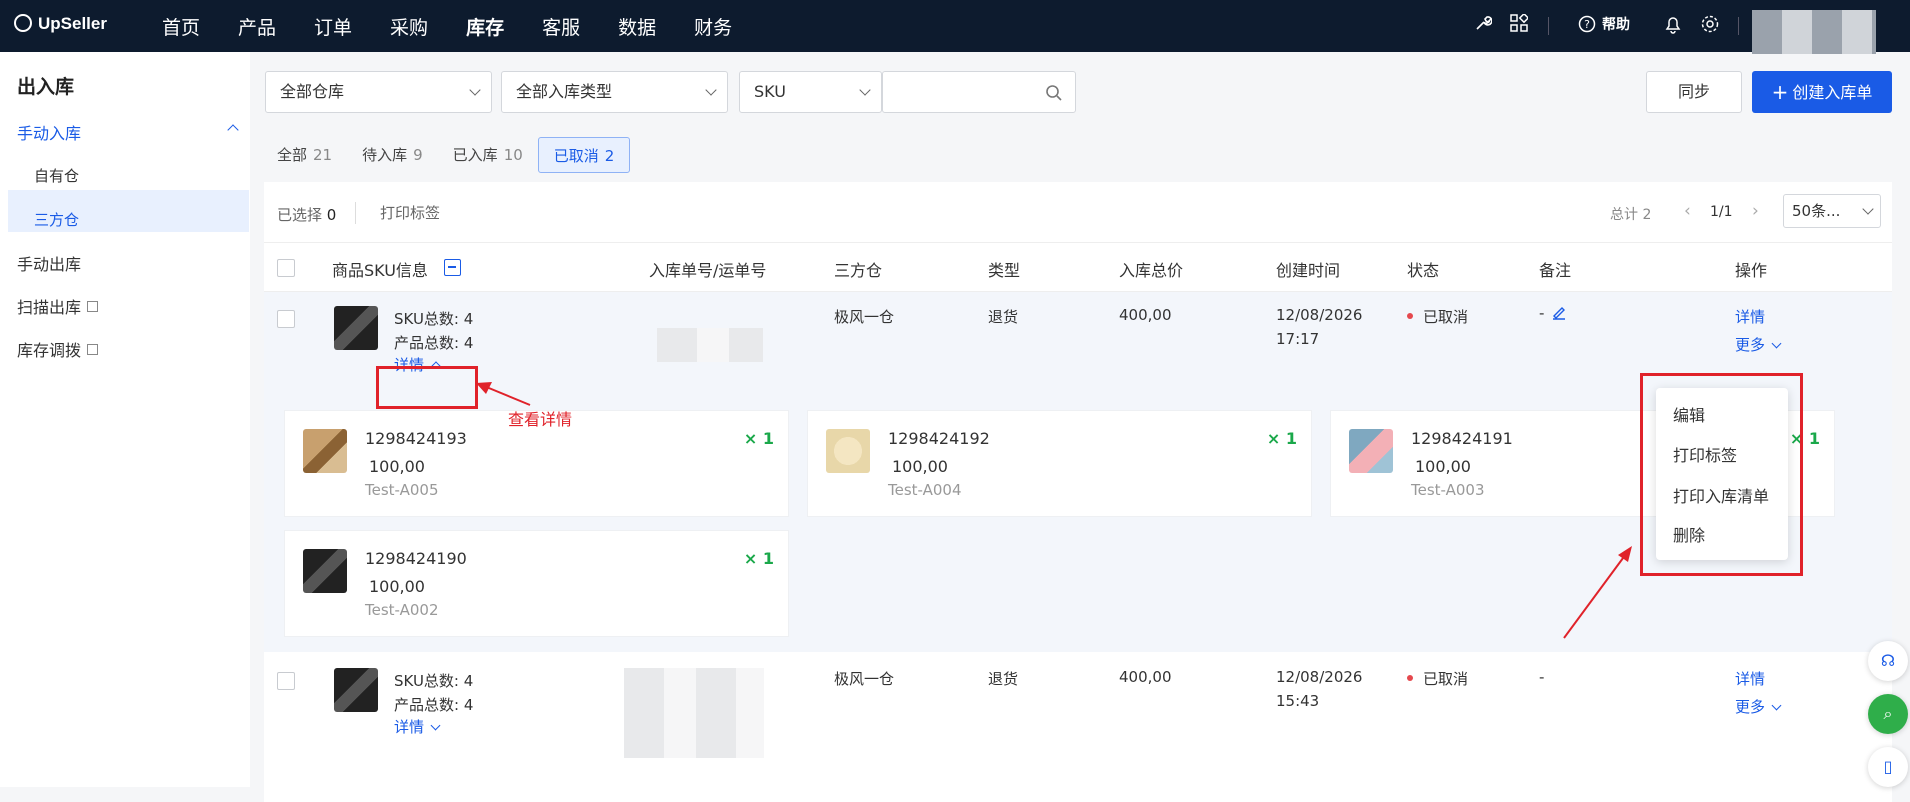  Describe the element at coordinates (1888, 661) in the screenshot. I see `headset-support-icon: ☊` at that location.